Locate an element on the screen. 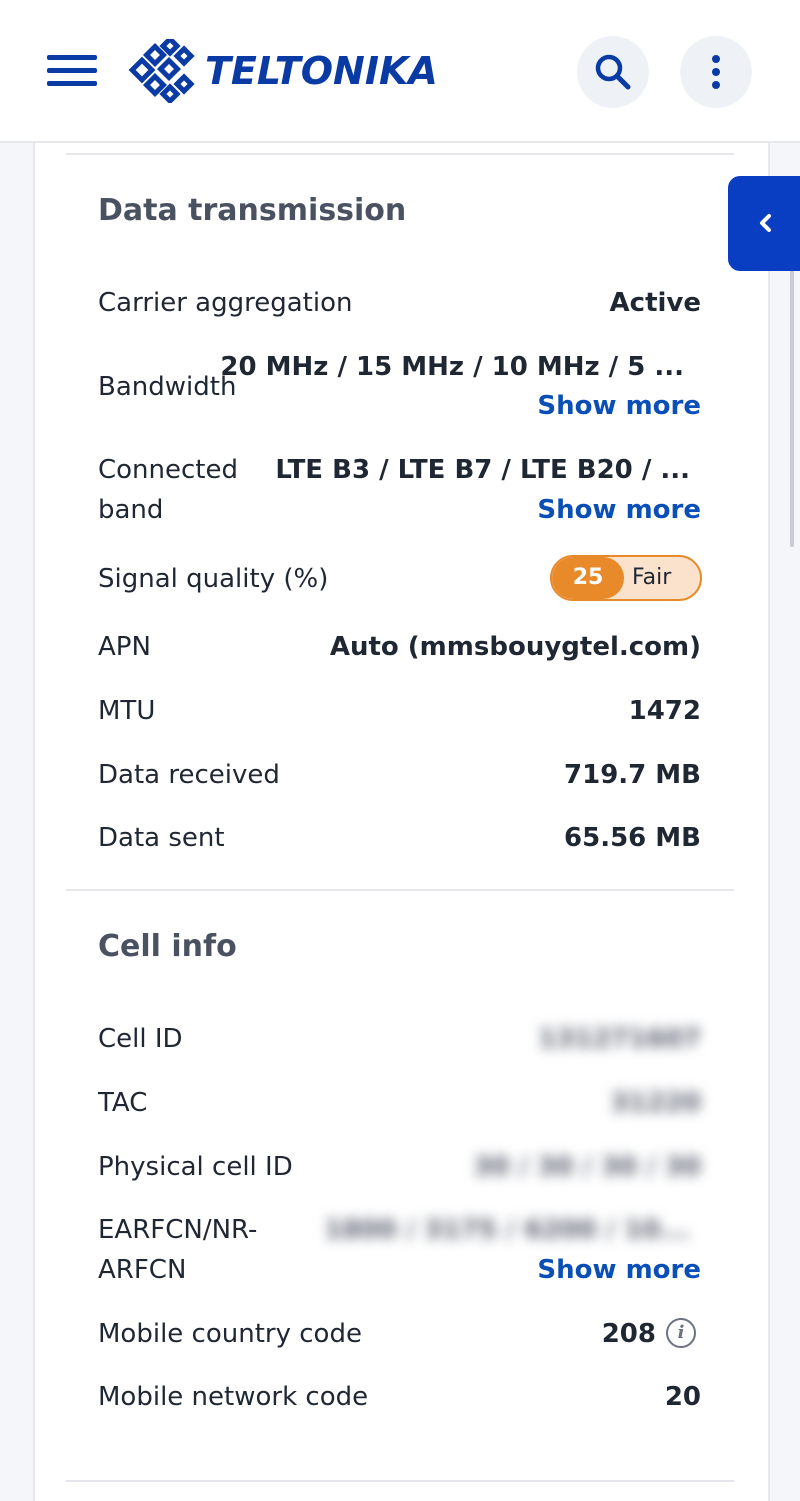 This screenshot has height=1501, width=800. signal-quality-value: 25 is located at coordinates (588, 577).